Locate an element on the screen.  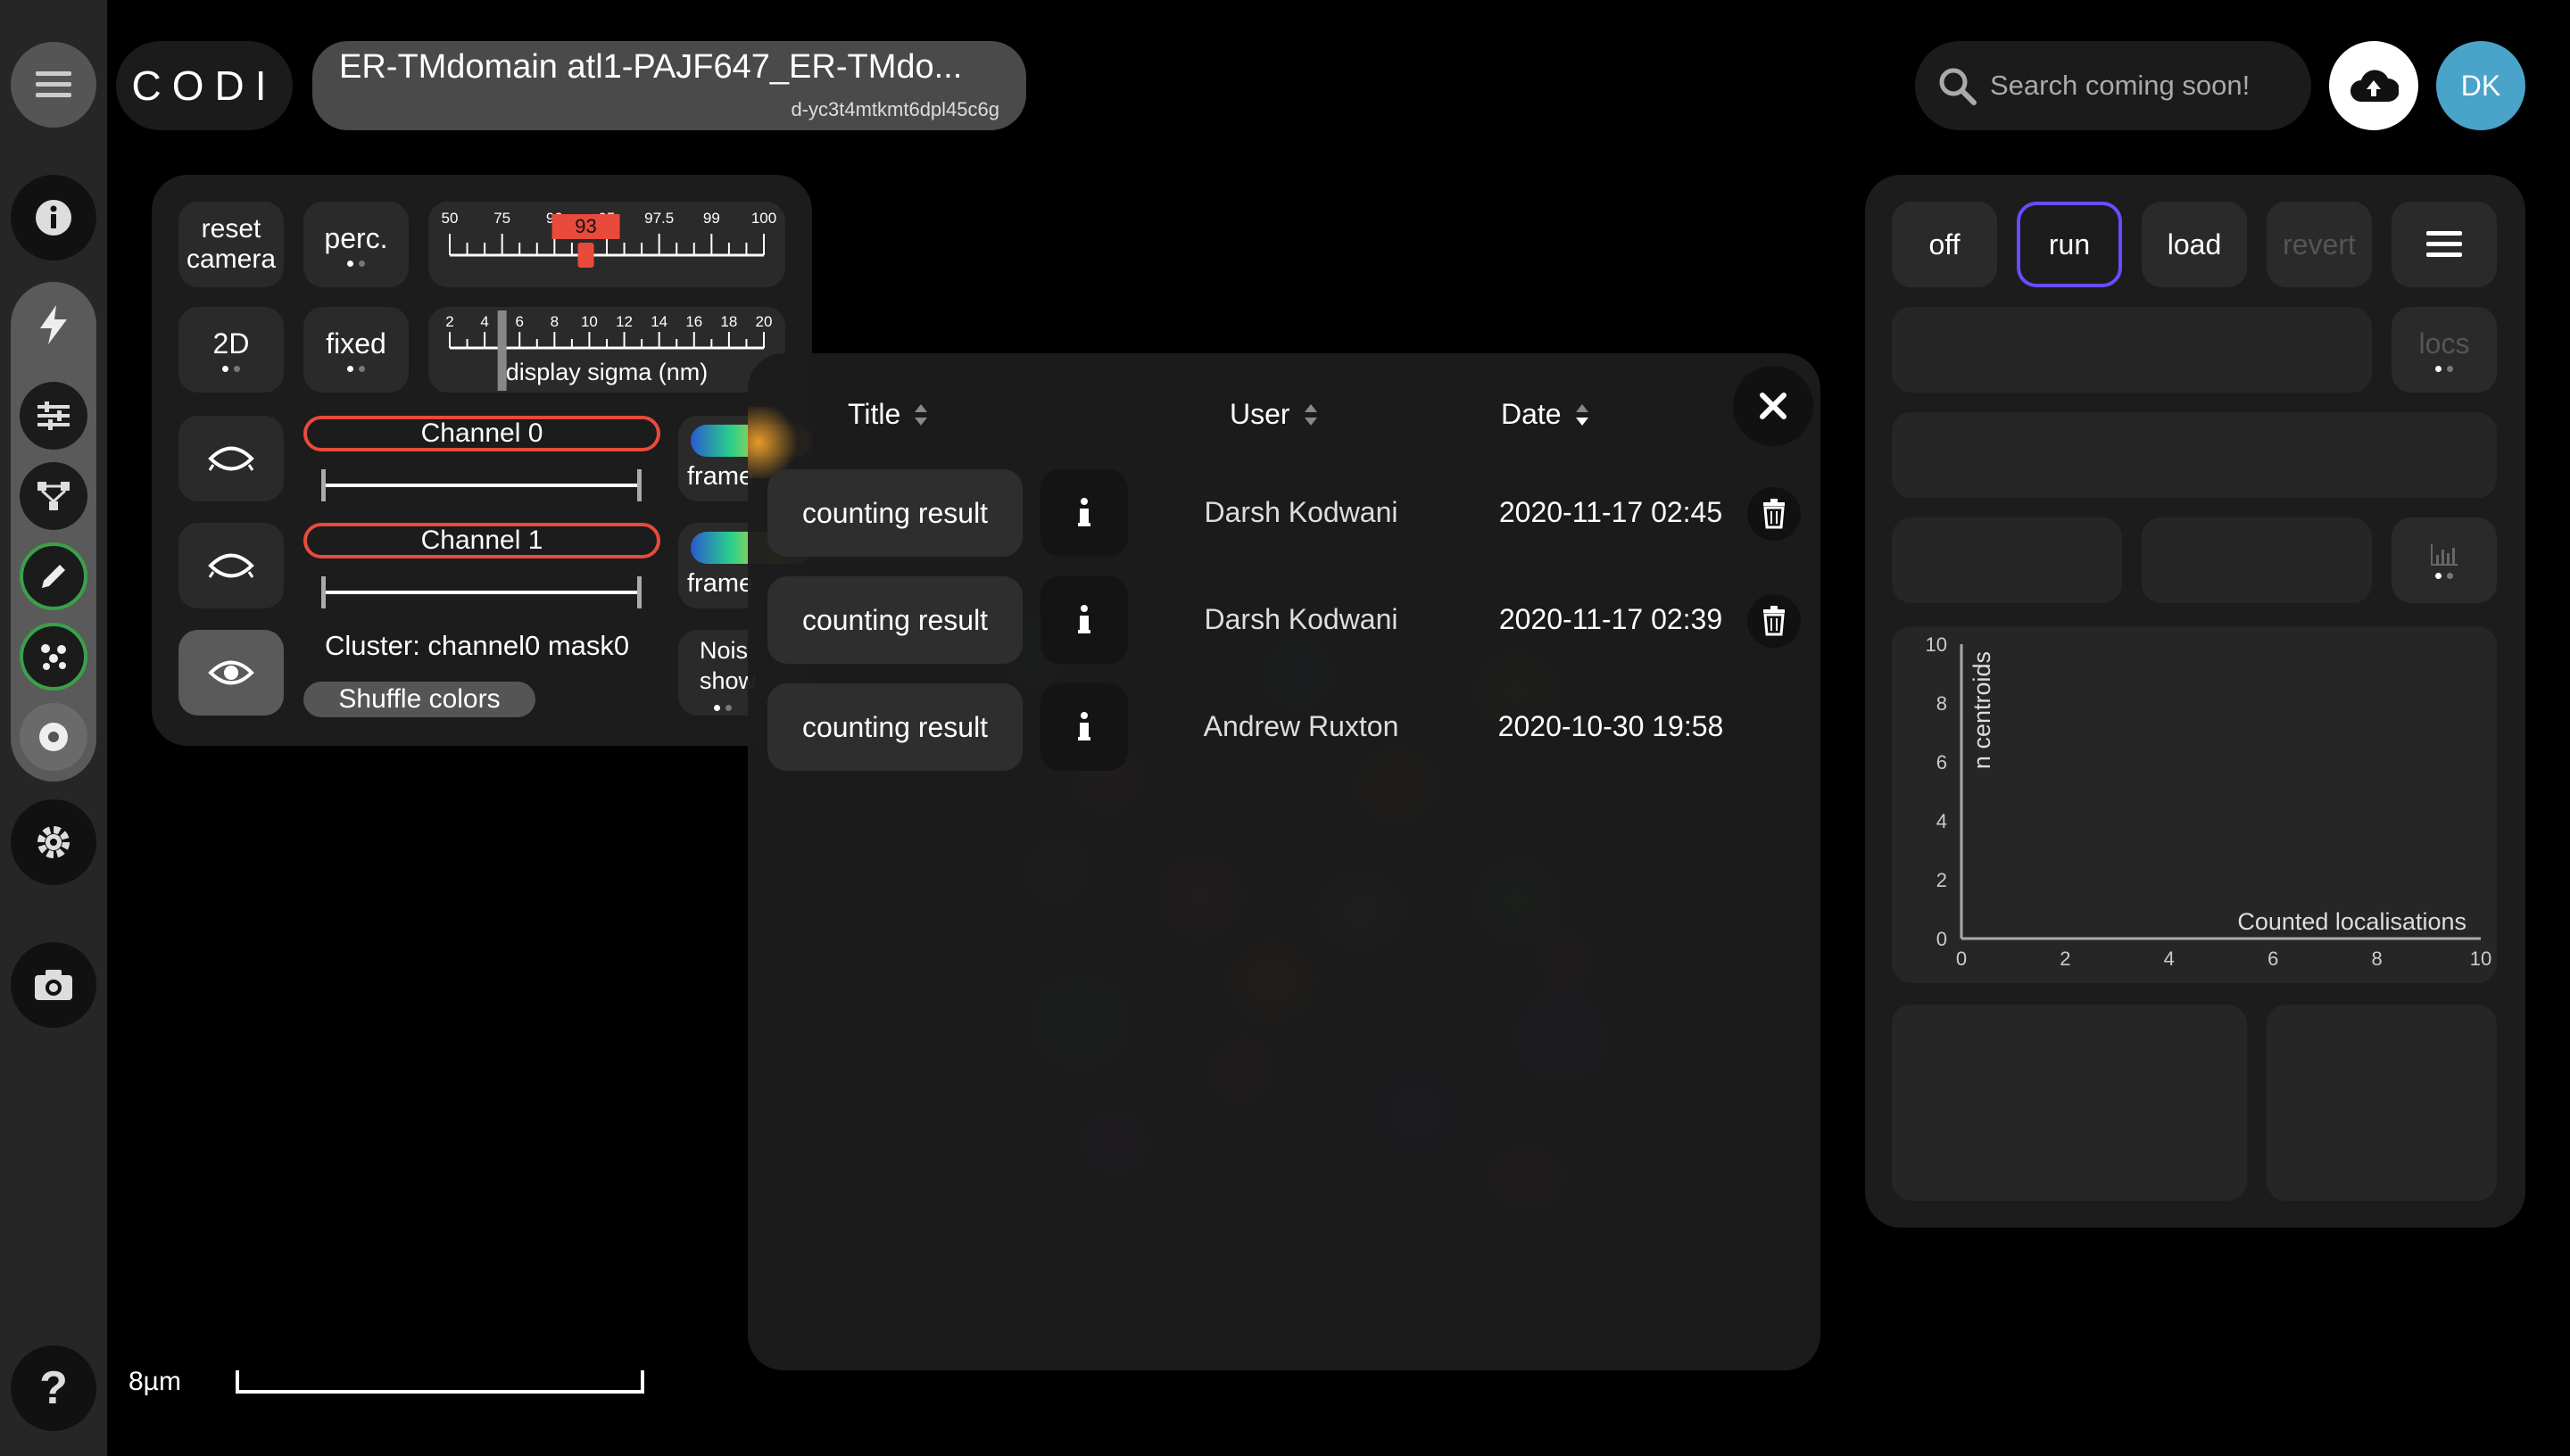
app-logo: CODI is located at coordinates (205, 85).